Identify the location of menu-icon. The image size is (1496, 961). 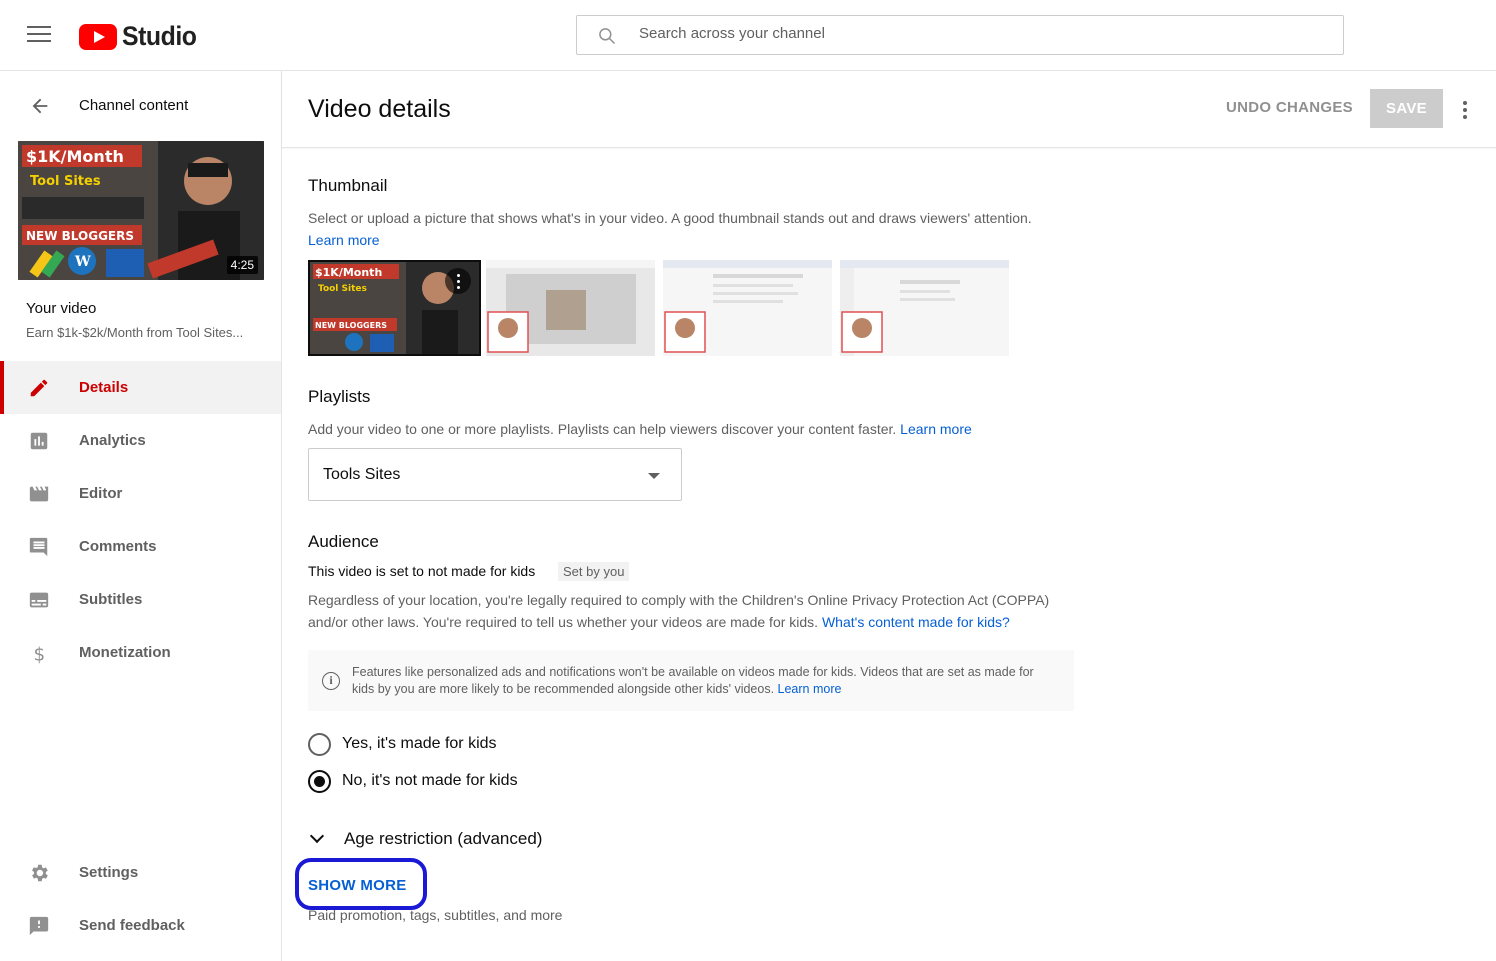
(39, 35).